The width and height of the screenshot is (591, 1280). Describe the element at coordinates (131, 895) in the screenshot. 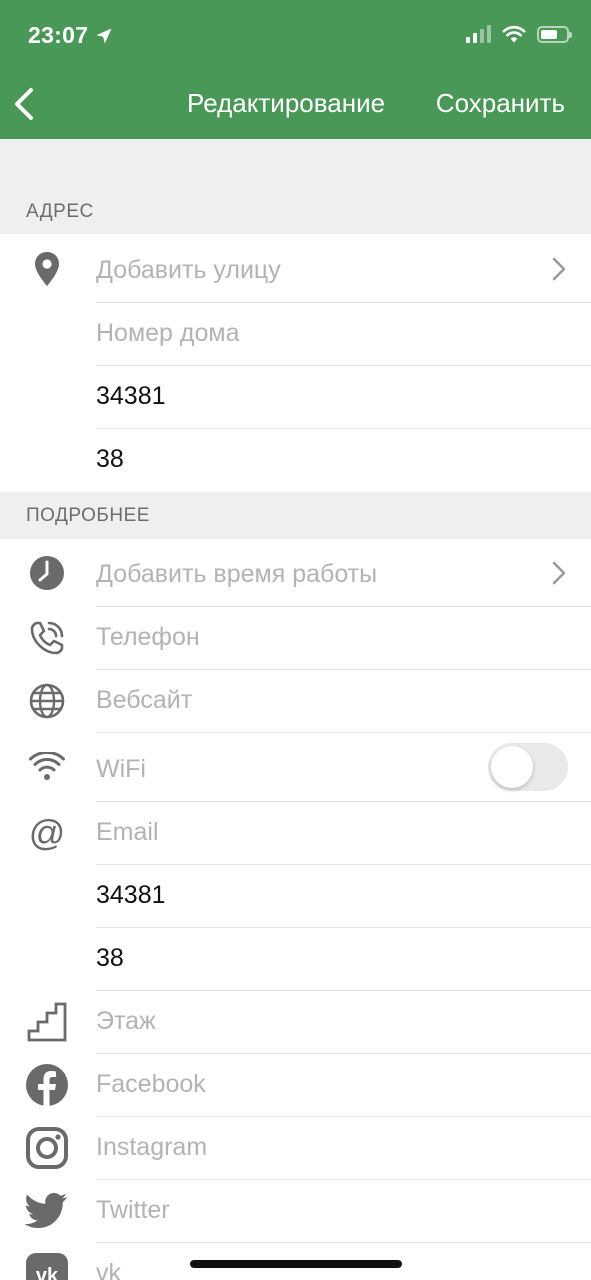

I see `details-value-1: 34381` at that location.